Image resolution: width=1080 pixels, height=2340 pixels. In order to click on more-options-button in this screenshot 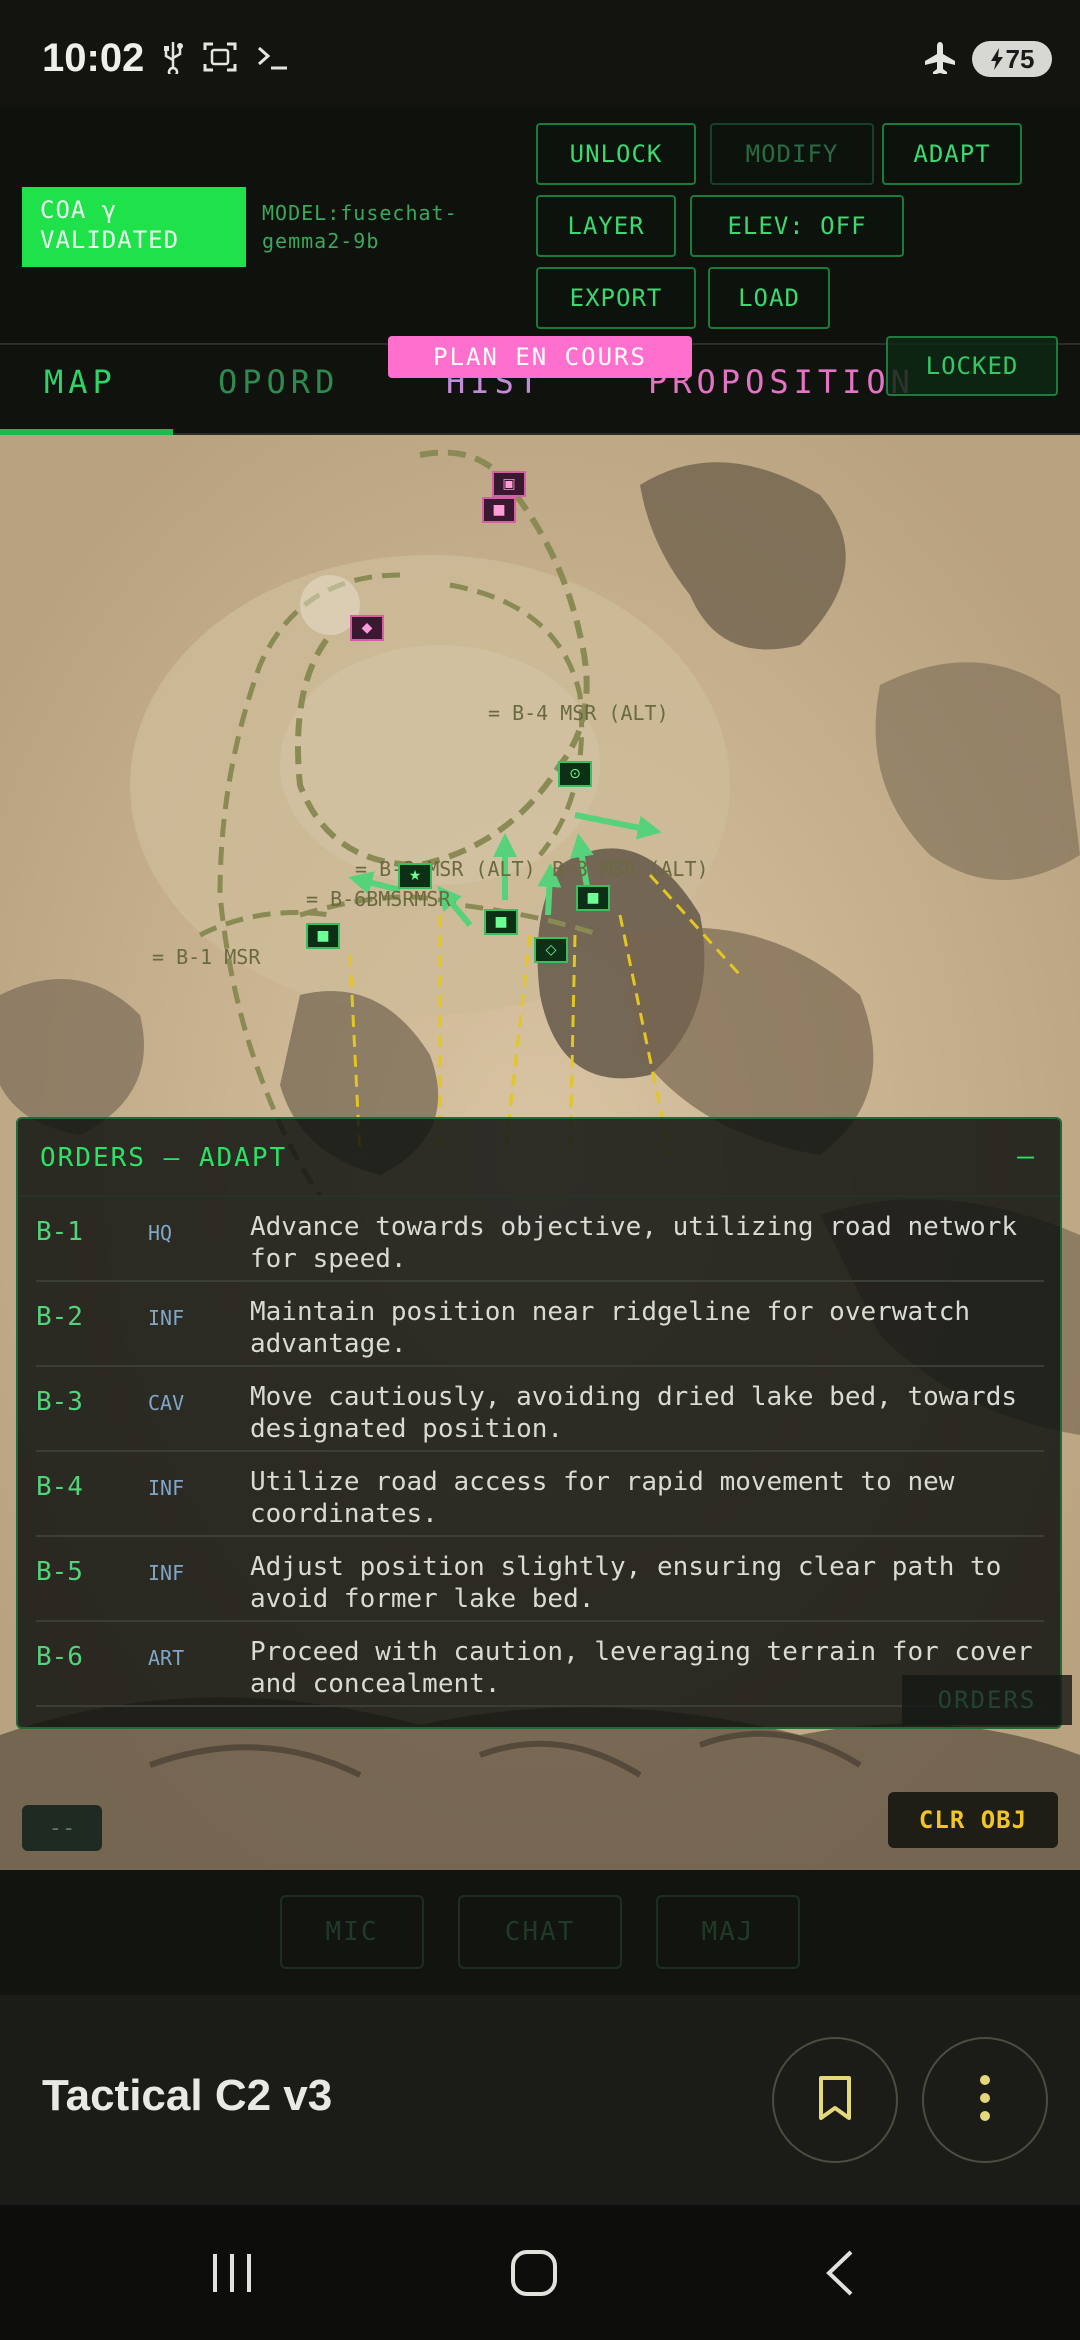, I will do `click(985, 2100)`.